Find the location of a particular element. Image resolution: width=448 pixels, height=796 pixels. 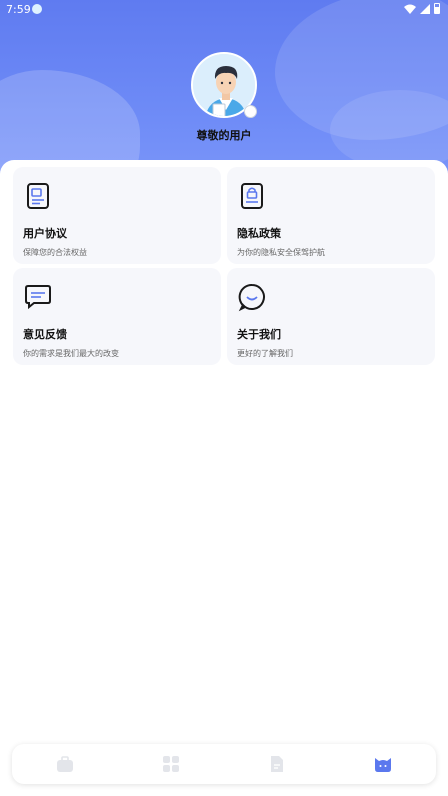

card-about-us: 关于我们 更好的了解我们 is located at coordinates (331, 316).